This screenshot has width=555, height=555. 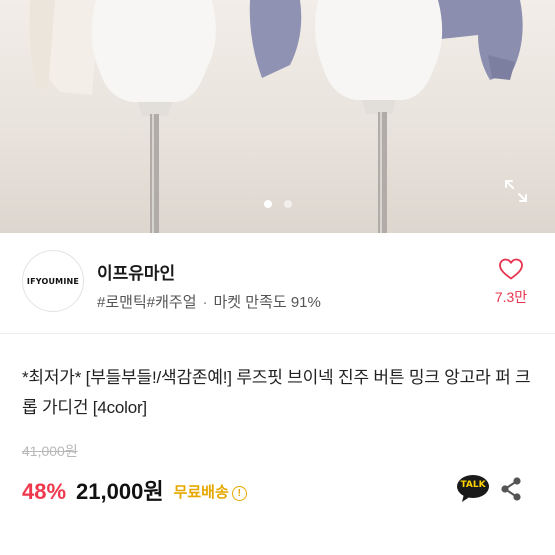 What do you see at coordinates (172, 302) in the screenshot?
I see `seller-tag: #캐주얼` at bounding box center [172, 302].